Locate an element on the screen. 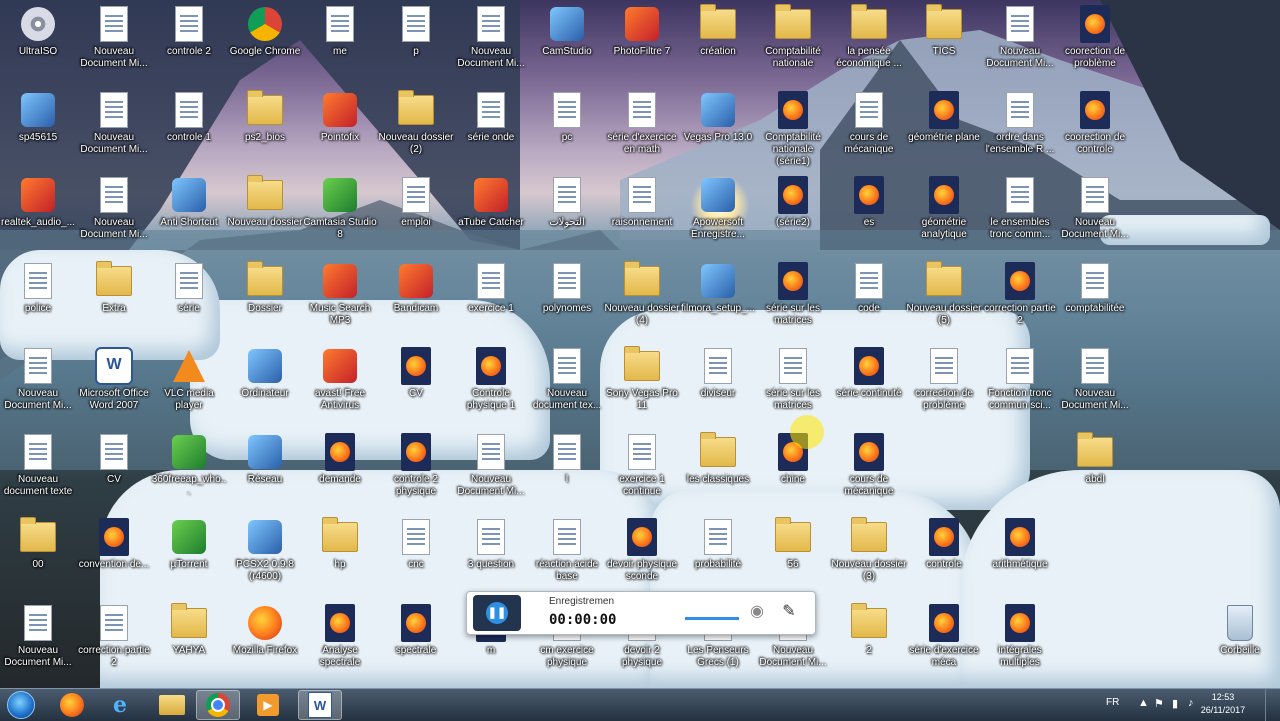  desktop-icon: réaction acide base is located at coordinates (567, 550).